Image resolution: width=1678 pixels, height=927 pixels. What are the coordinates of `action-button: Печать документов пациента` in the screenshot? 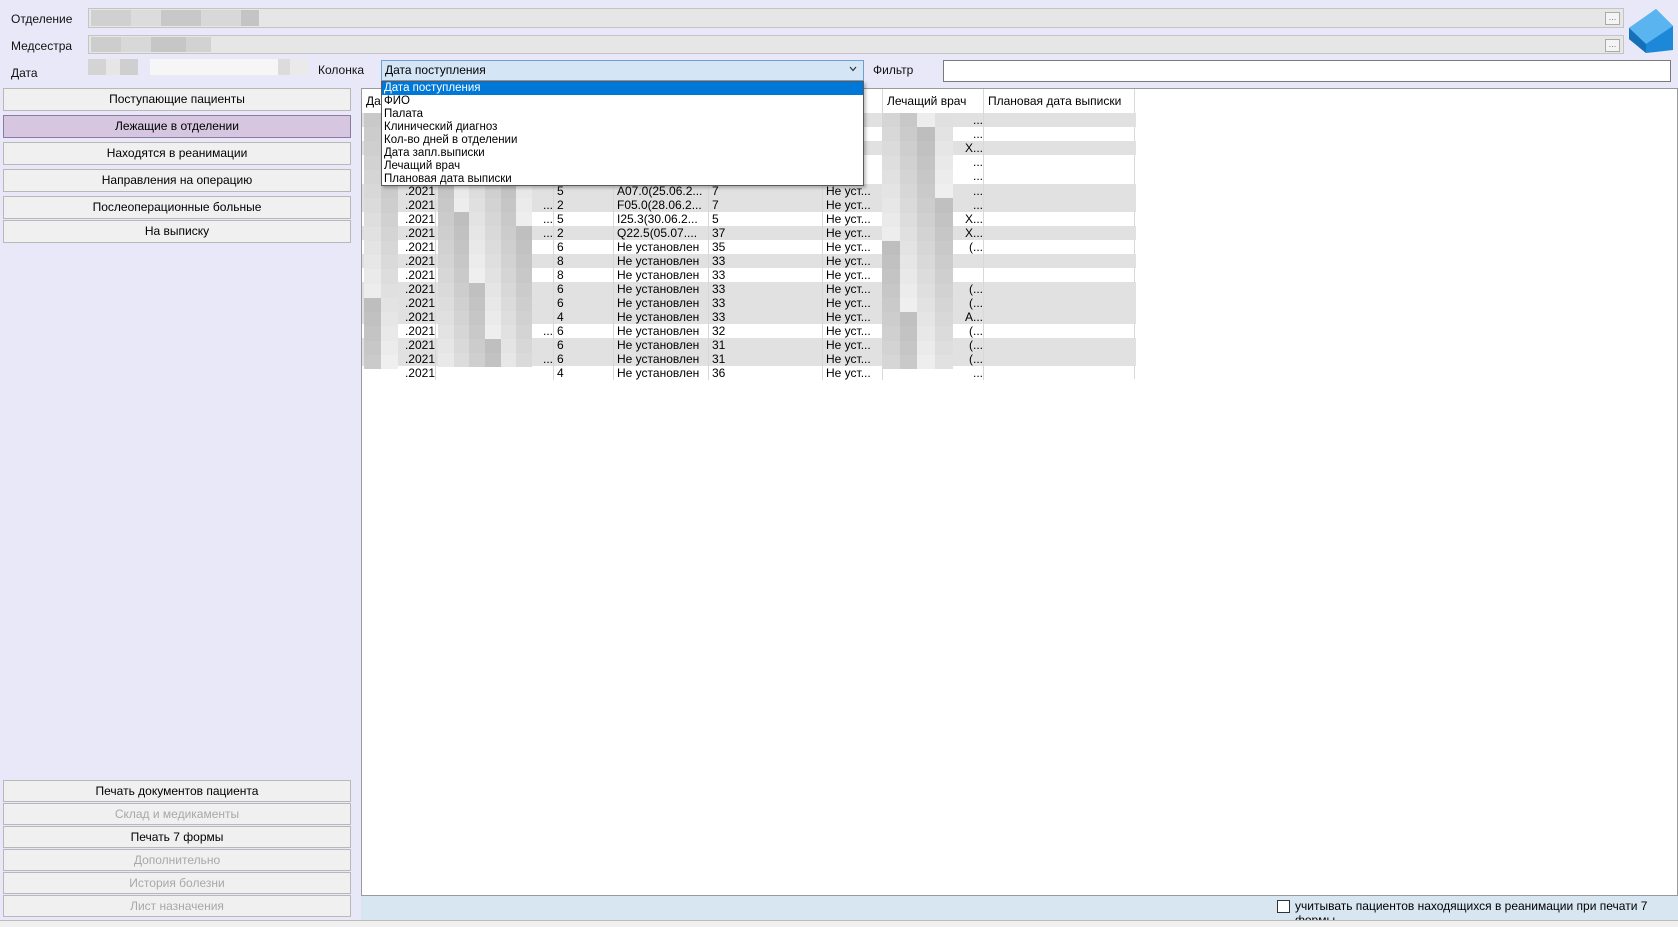 It's located at (177, 791).